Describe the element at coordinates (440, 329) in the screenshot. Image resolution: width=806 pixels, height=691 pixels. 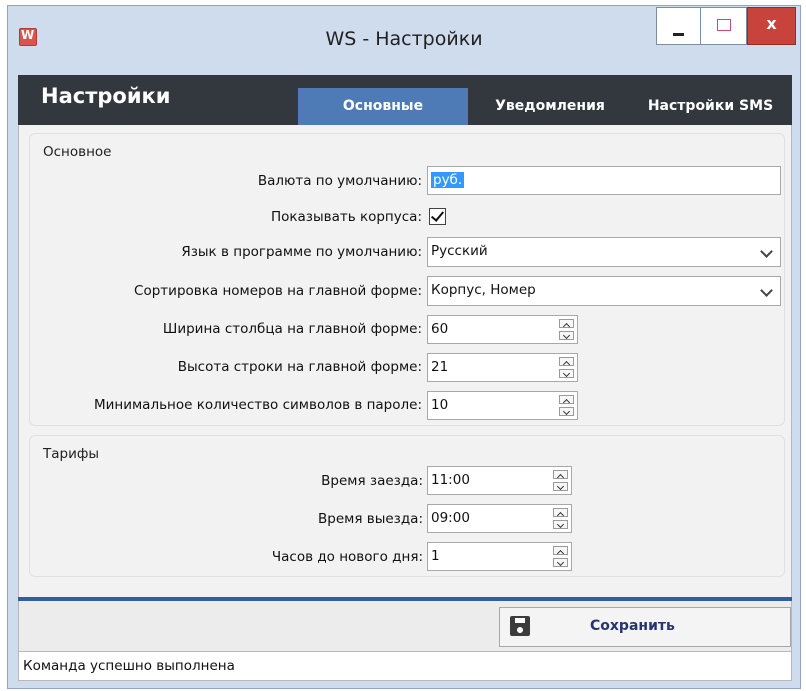
I see `column-width-value: 60` at that location.